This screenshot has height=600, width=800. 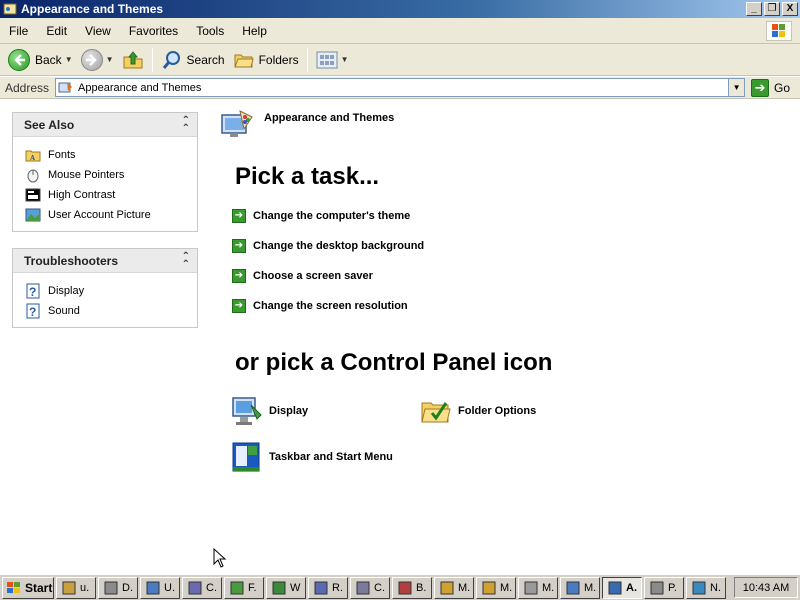 I want to click on taskbar-button-label: N., so click(x=715, y=587).